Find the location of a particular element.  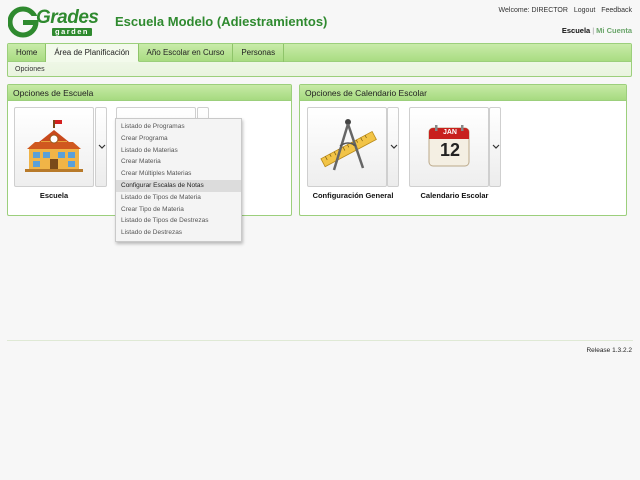

calendar-month-text: JAN is located at coordinates (449, 132).